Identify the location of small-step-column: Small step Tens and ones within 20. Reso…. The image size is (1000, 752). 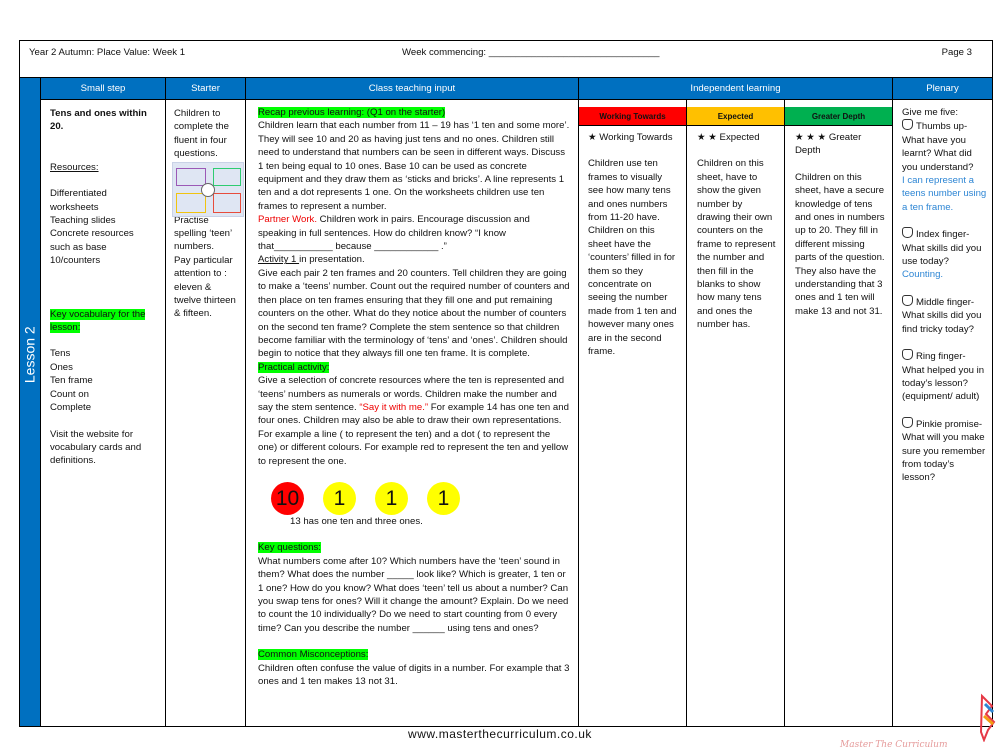
(103, 402).